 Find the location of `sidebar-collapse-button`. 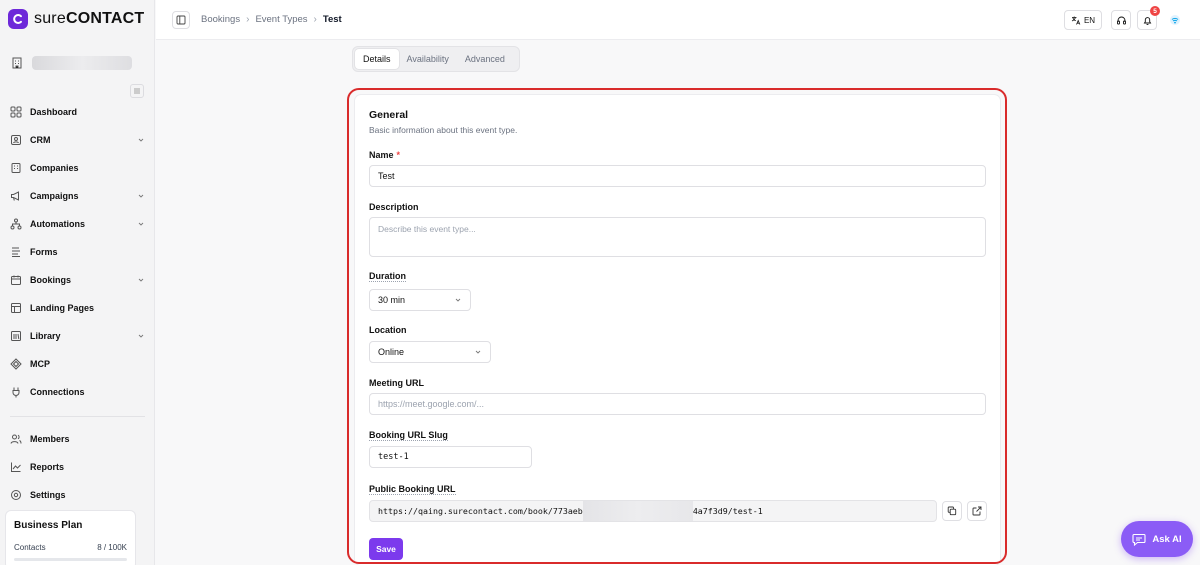

sidebar-collapse-button is located at coordinates (137, 91).